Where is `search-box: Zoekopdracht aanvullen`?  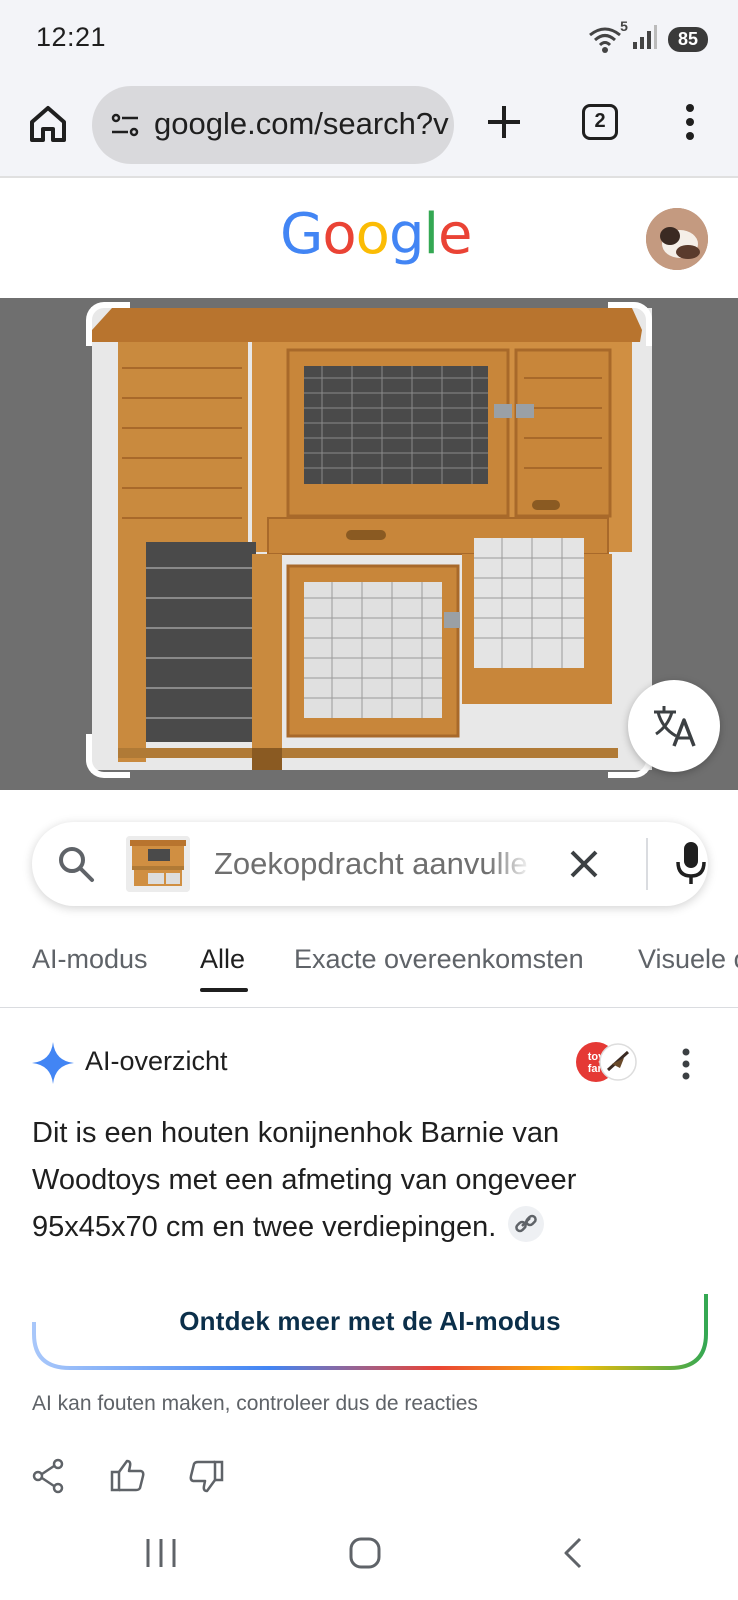 search-box: Zoekopdracht aanvullen is located at coordinates (370, 864).